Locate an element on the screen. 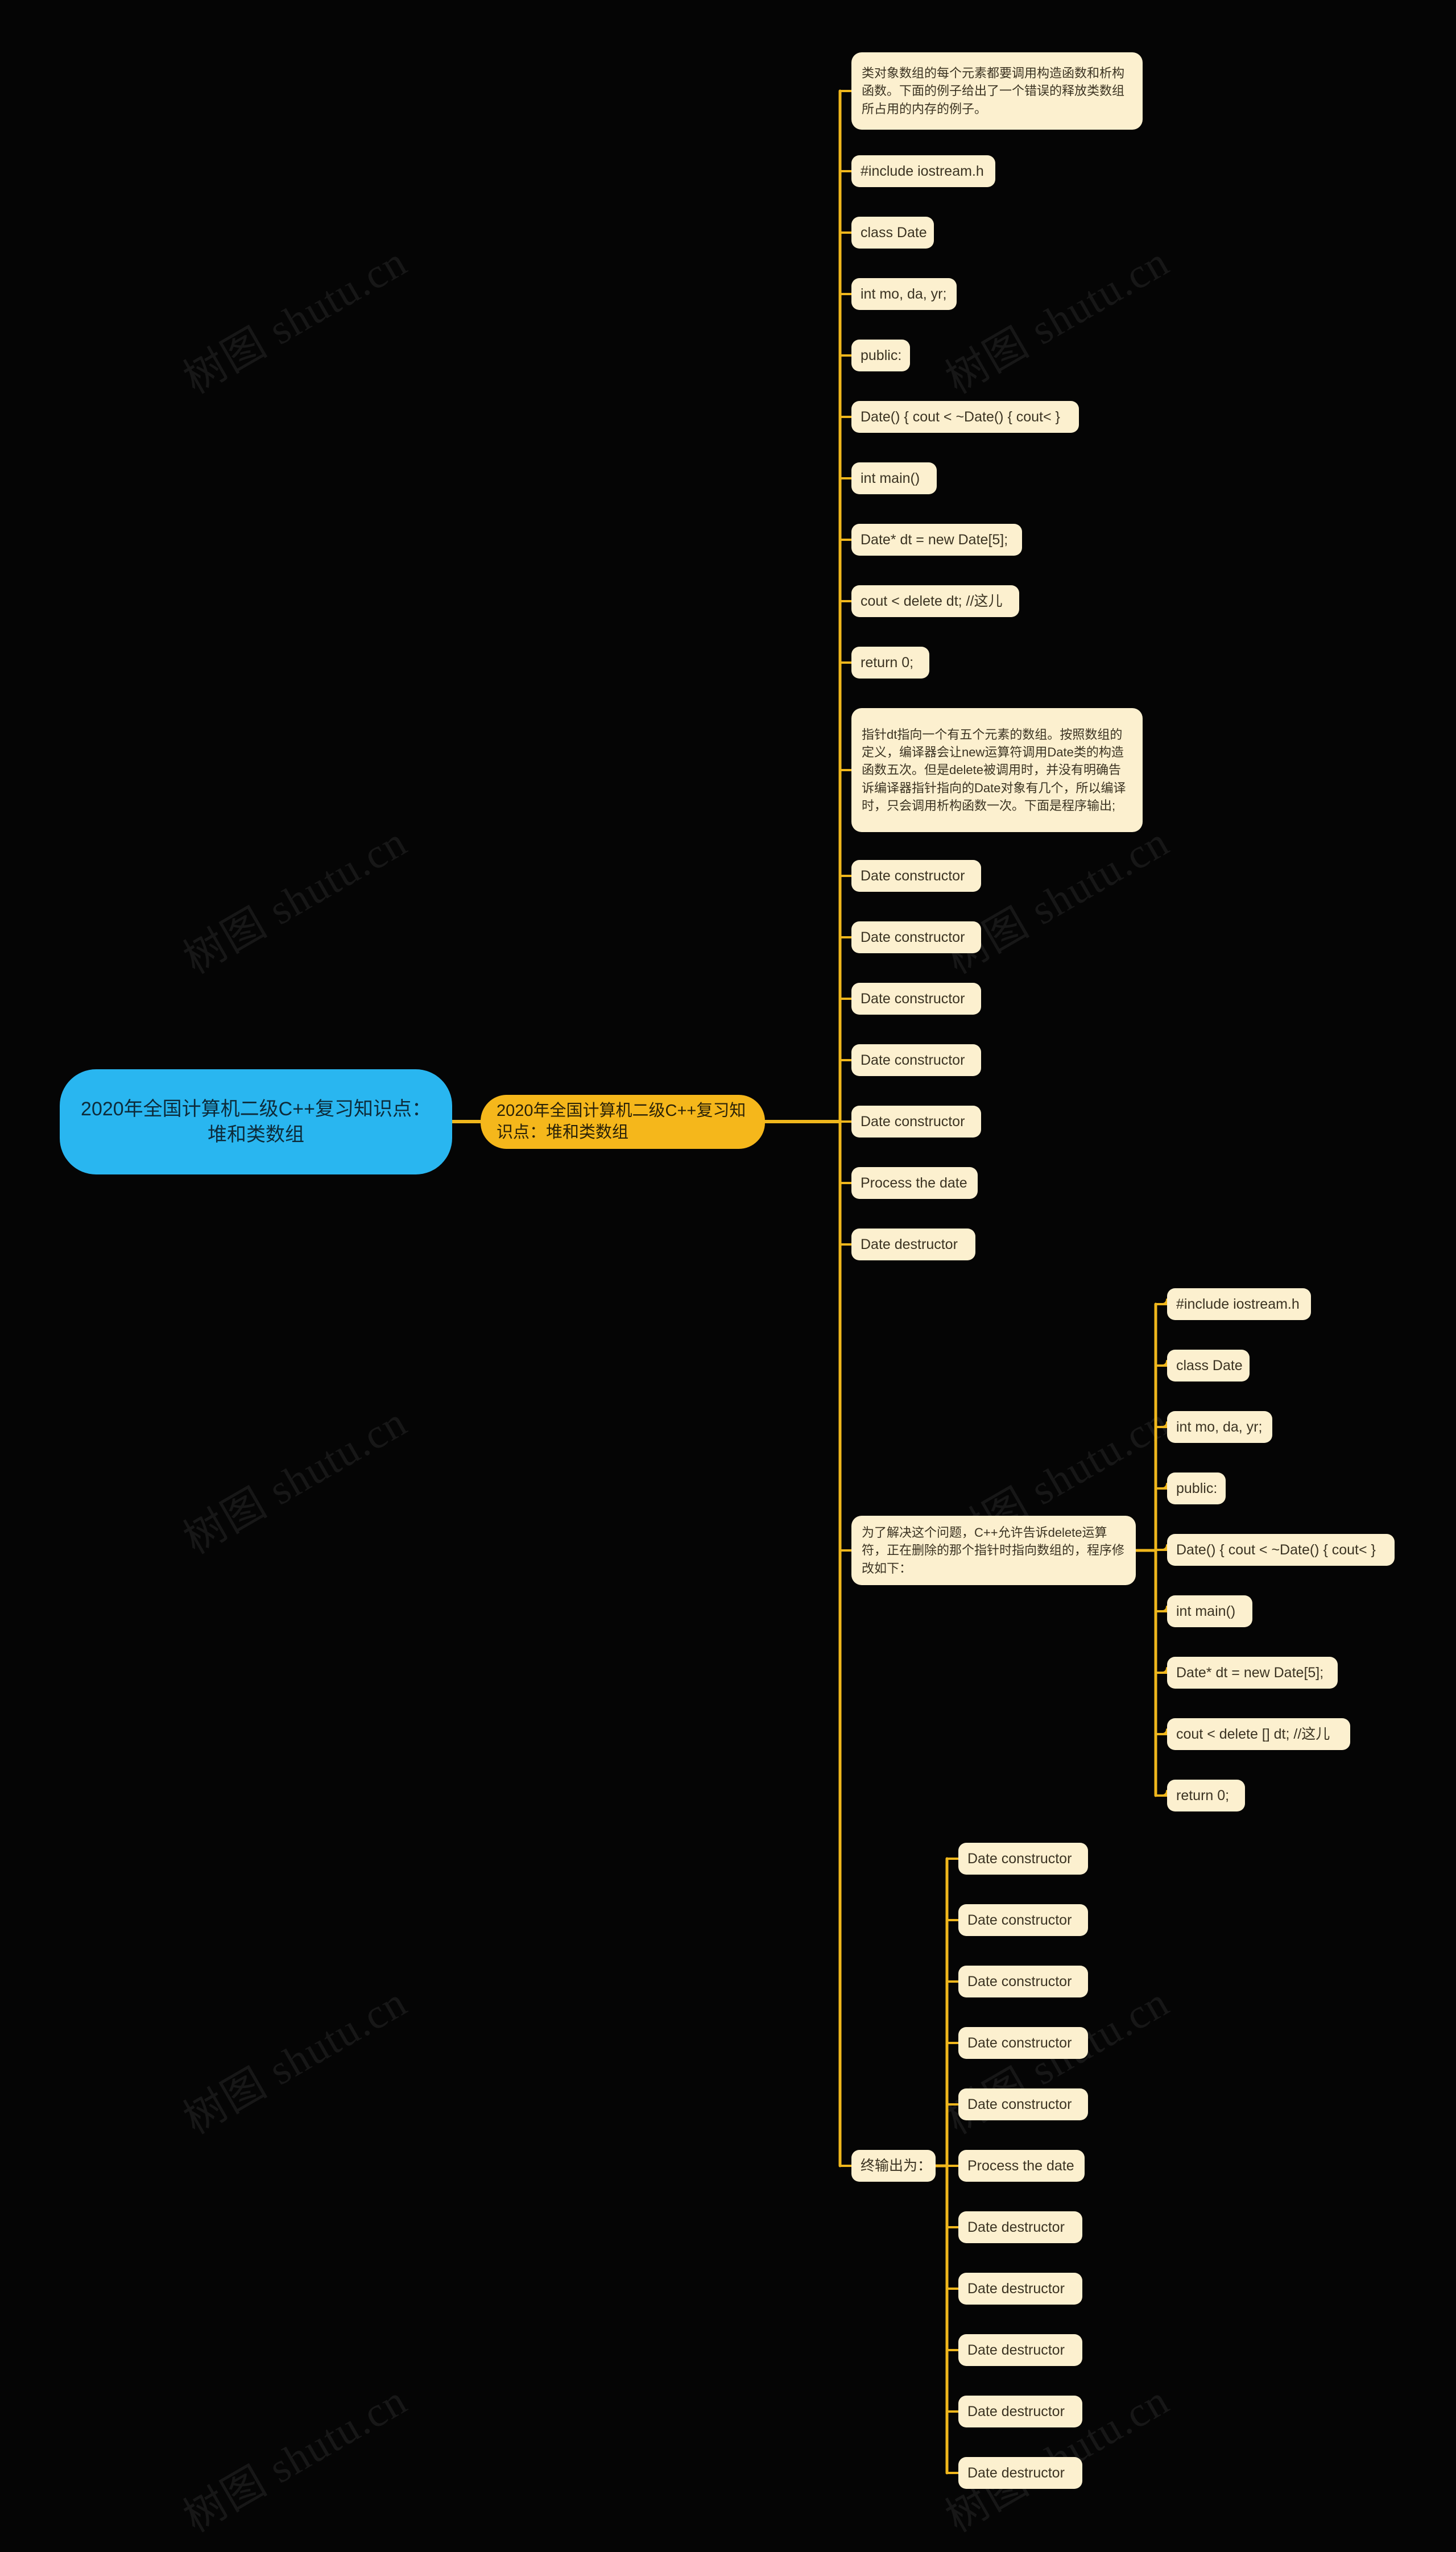  leaf-code2-5: int main() is located at coordinates (1209, 1611).